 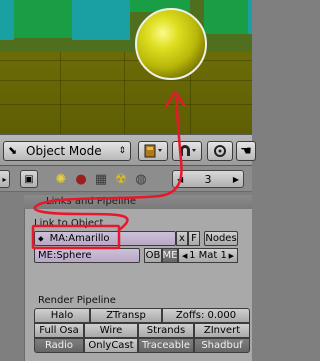 I want to click on shadbuf-toggle: Shadbuf, so click(x=222, y=345).